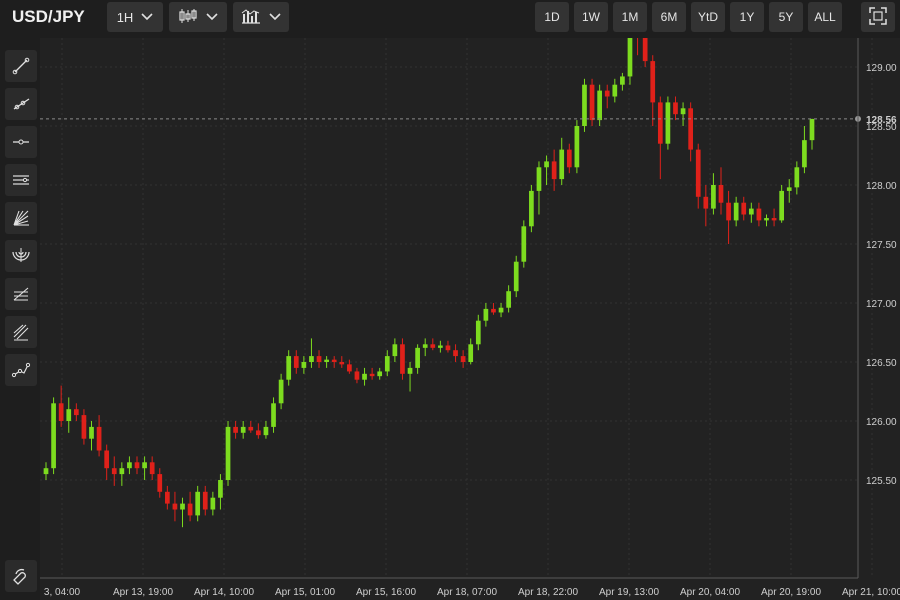  What do you see at coordinates (881, 68) in the screenshot?
I see `y-tick-label: 129.00` at bounding box center [881, 68].